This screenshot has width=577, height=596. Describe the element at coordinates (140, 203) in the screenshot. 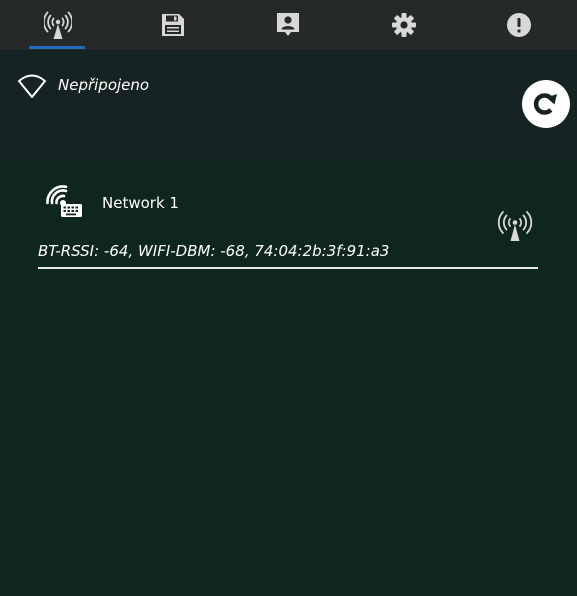

I see `network-name: Network 1` at that location.